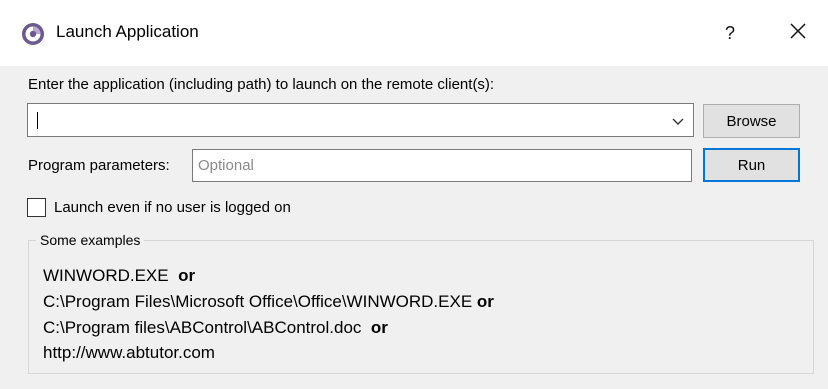 The width and height of the screenshot is (828, 389). Describe the element at coordinates (751, 165) in the screenshot. I see `run-button: Run` at that location.